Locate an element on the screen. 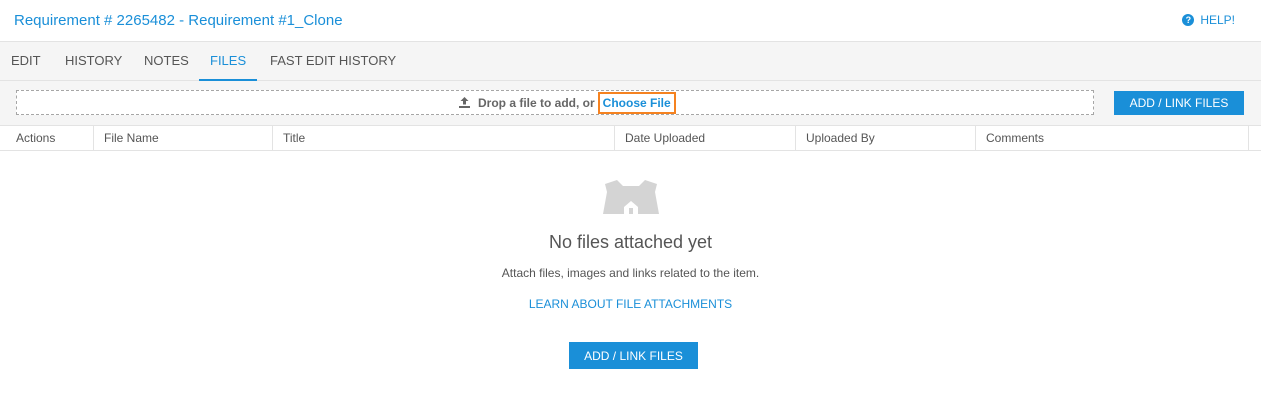 This screenshot has width=1261, height=409. question-circle-icon: ? is located at coordinates (1188, 20).